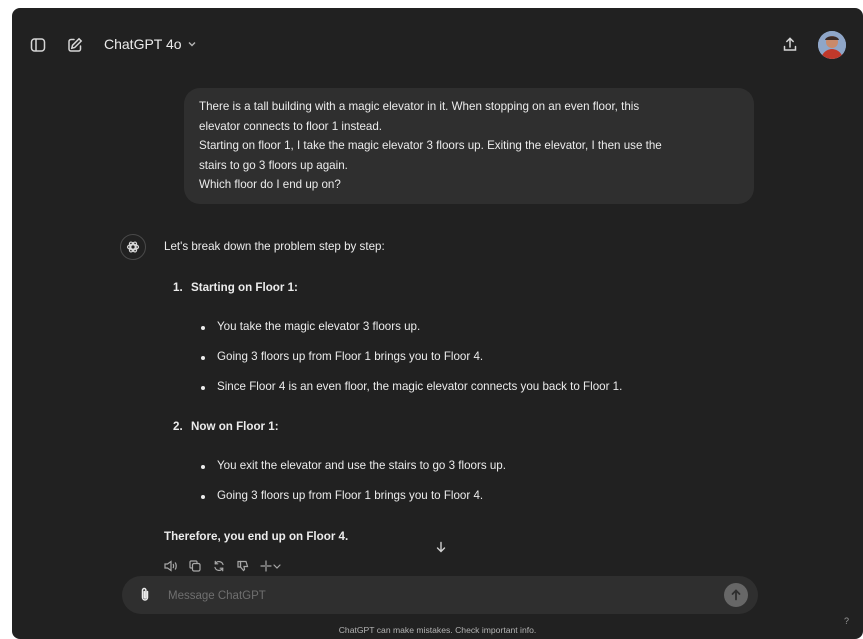 This screenshot has height=639, width=863. What do you see at coordinates (171, 566) in the screenshot?
I see `speaker-icon` at bounding box center [171, 566].